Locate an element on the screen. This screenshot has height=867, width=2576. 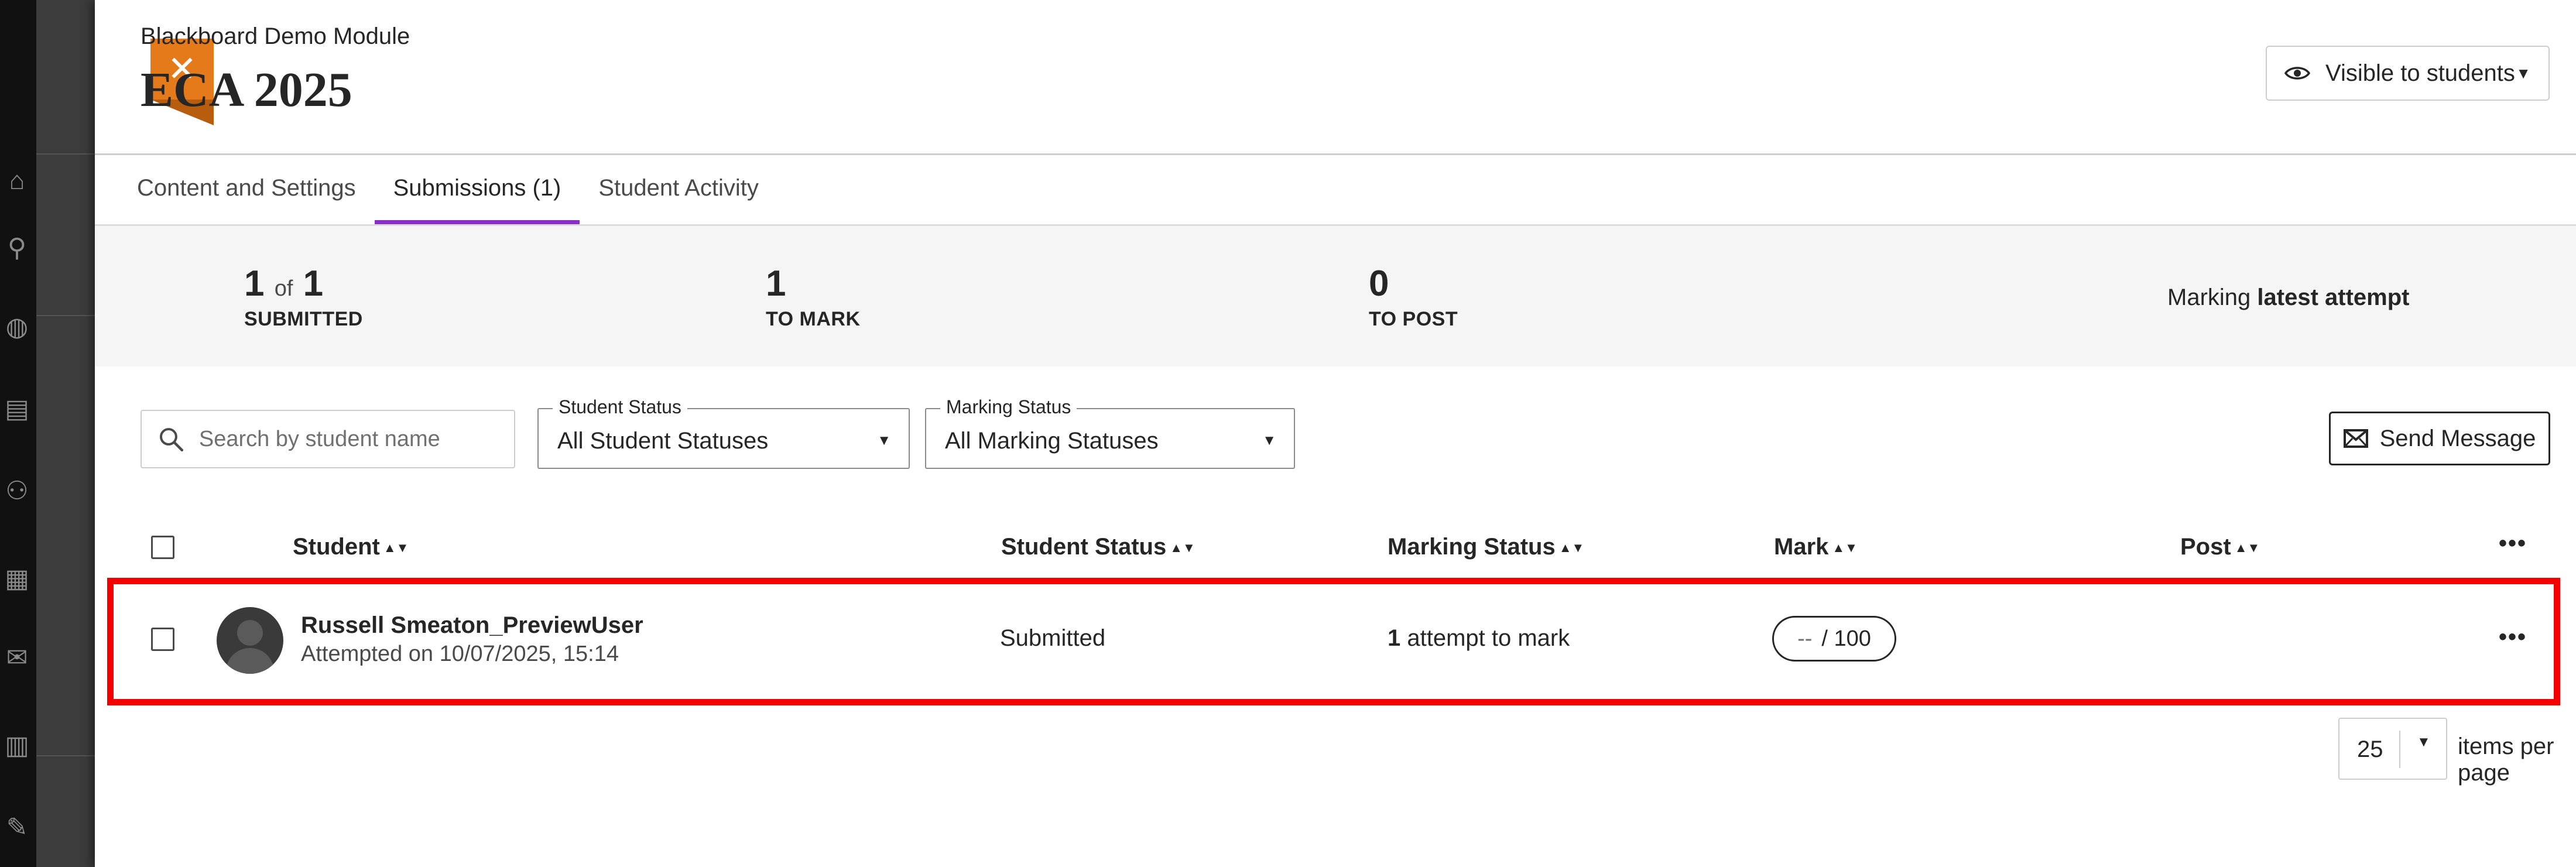
eye-icon is located at coordinates (2297, 73).